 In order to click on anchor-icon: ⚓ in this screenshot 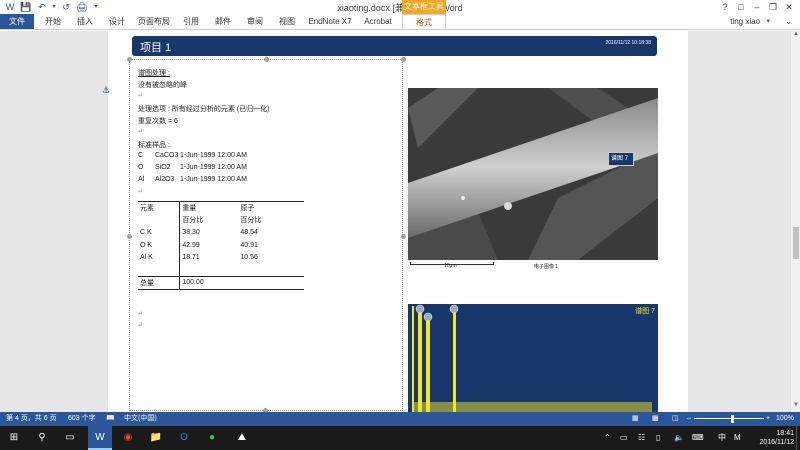, I will do `click(106, 90)`.